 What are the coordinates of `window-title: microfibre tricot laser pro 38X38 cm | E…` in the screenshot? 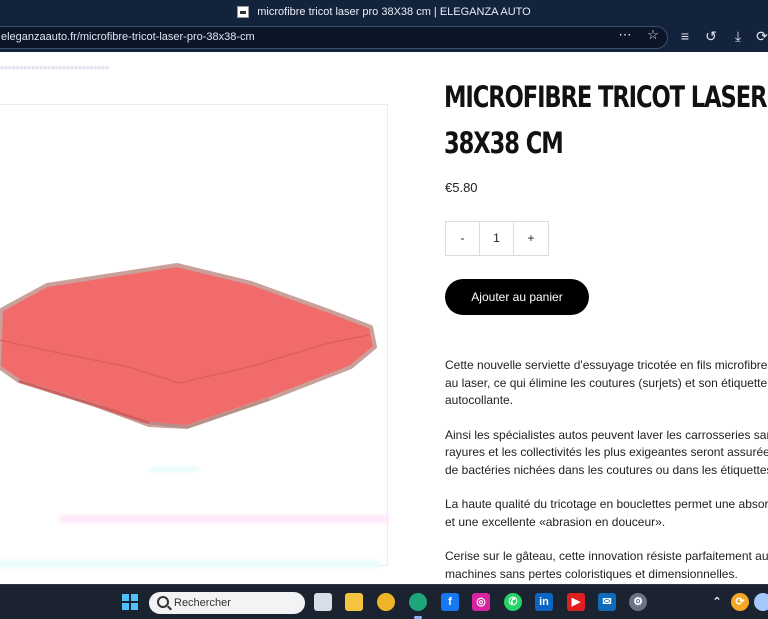 It's located at (394, 12).